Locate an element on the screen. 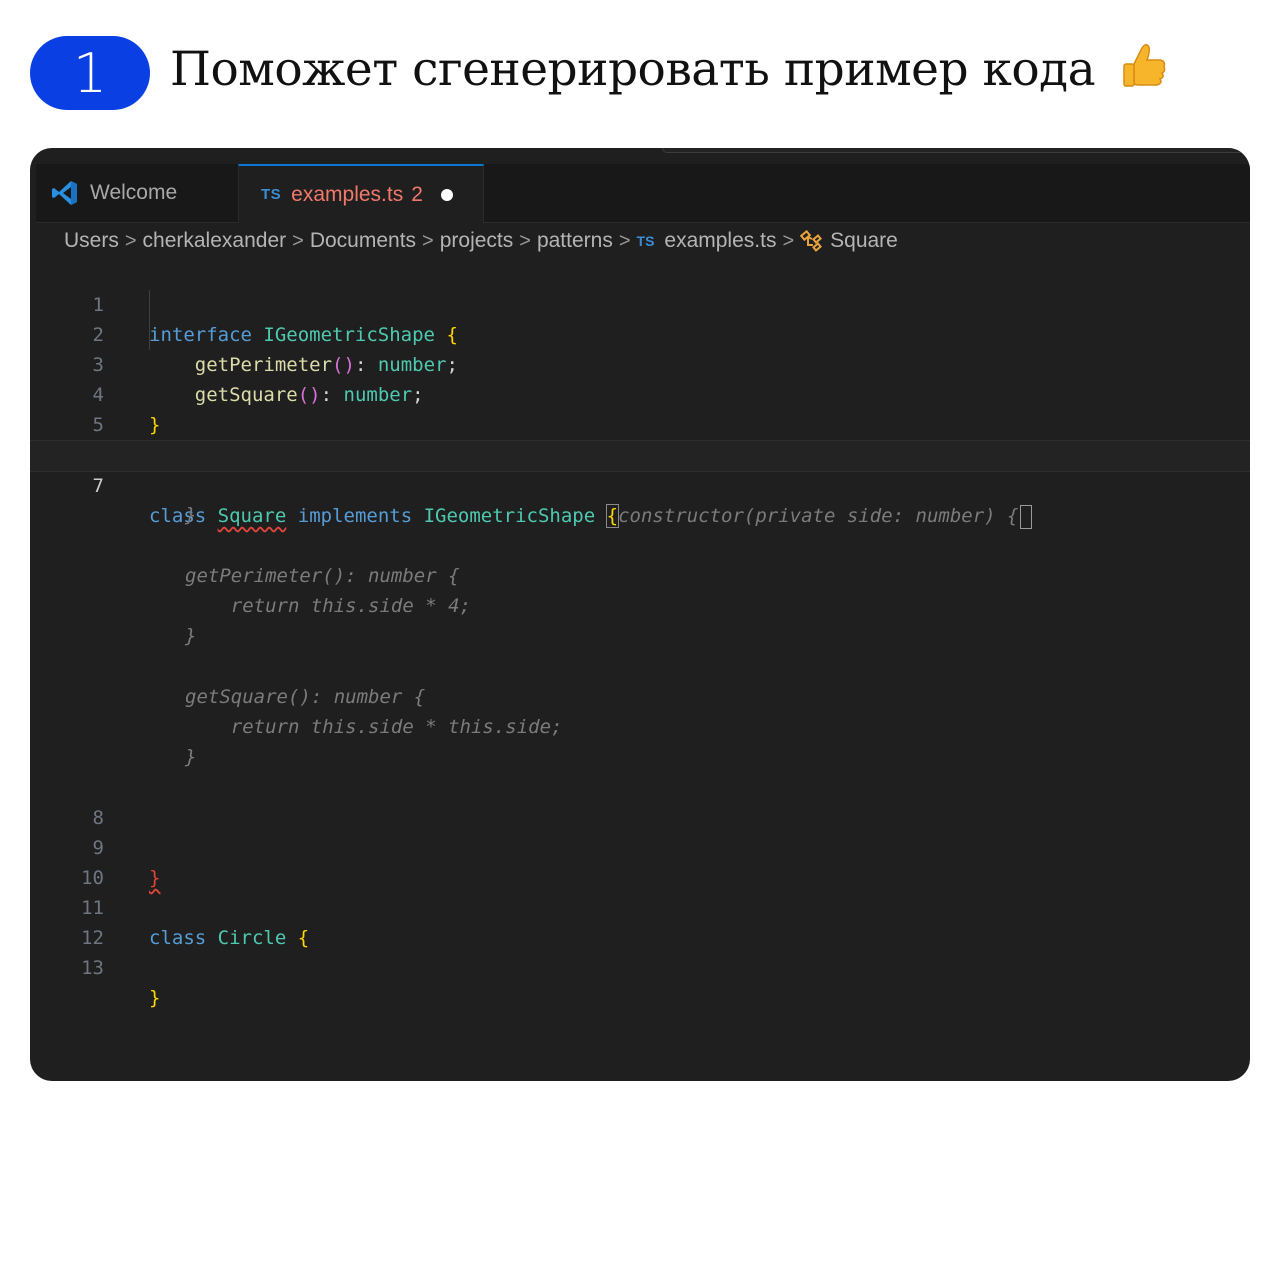 The width and height of the screenshot is (1280, 1280). breadcrumb-item-patterns: patterns is located at coordinates (575, 241).